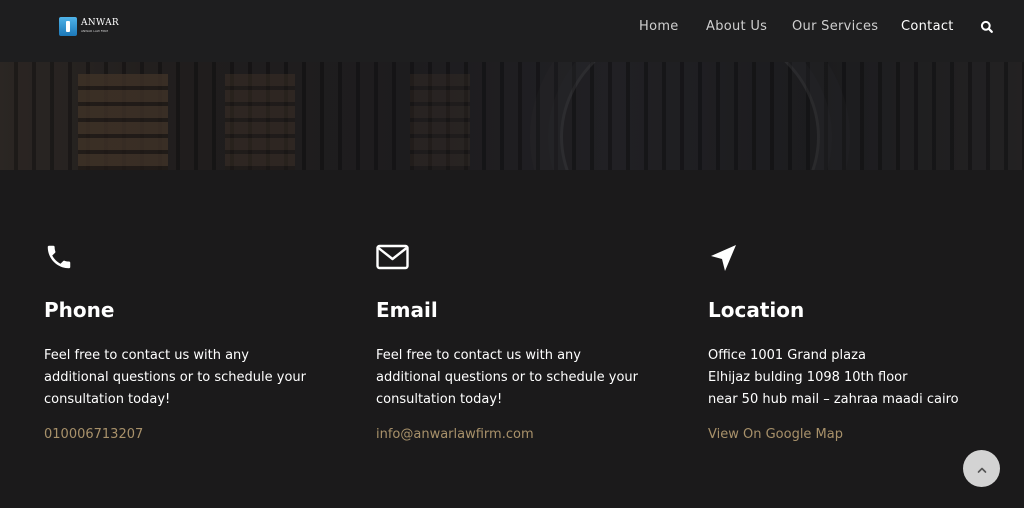 Image resolution: width=1024 pixels, height=508 pixels. Describe the element at coordinates (93, 434) in the screenshot. I see `phone-number-link: 010006713207` at that location.